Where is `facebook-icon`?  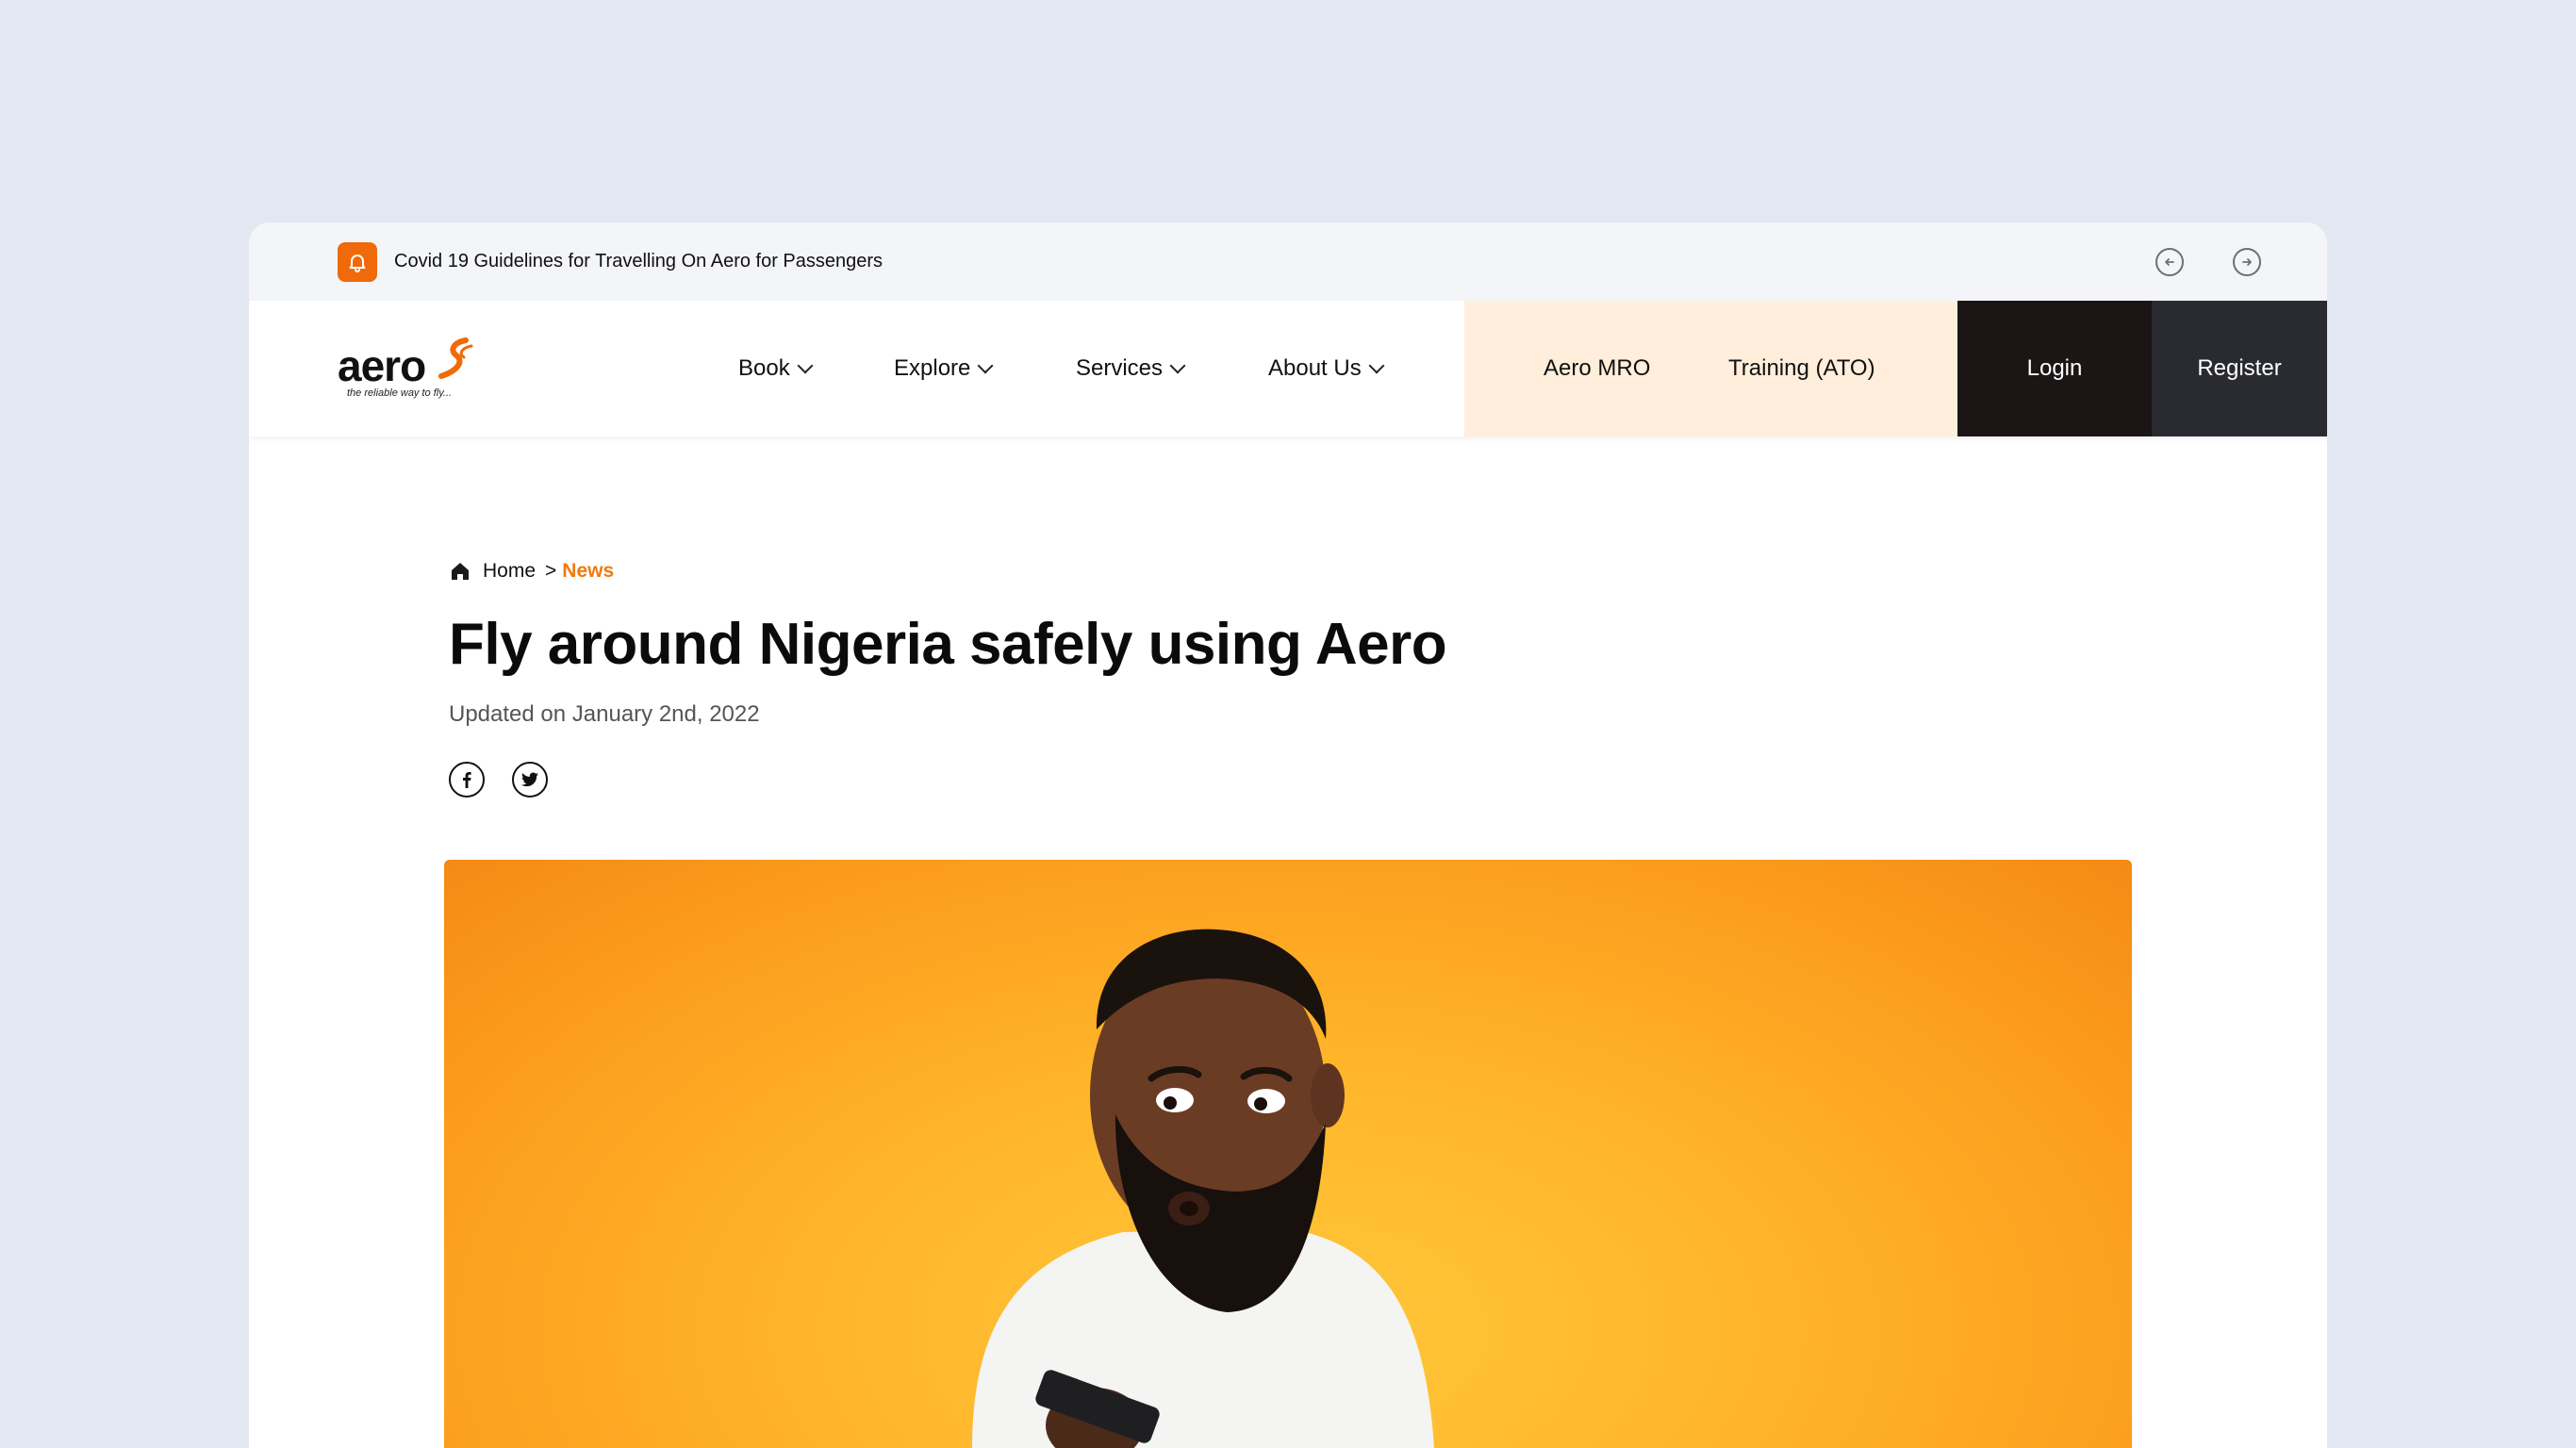 facebook-icon is located at coordinates (467, 780).